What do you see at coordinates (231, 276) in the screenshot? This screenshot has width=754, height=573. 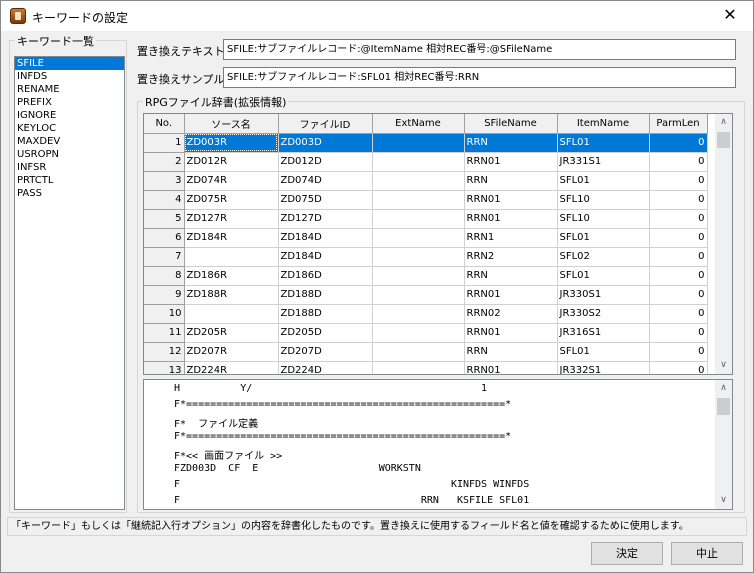 I see `grid-cell: ZD186R` at bounding box center [231, 276].